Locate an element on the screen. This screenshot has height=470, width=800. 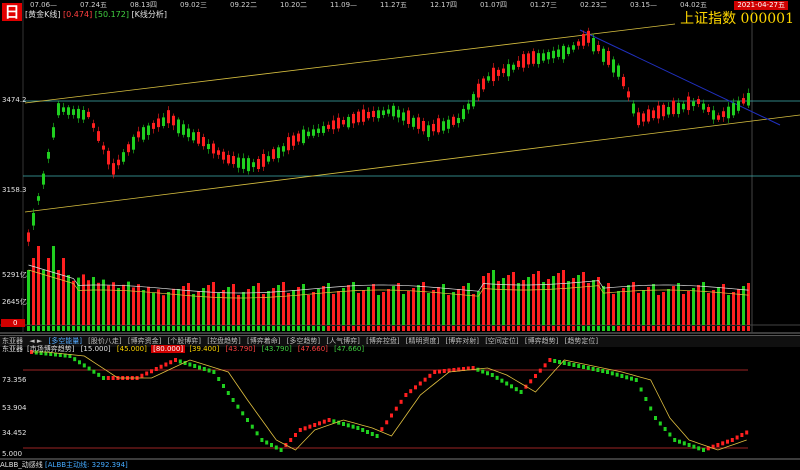
osc-value-7: [47.660] is located at coordinates (312, 349).